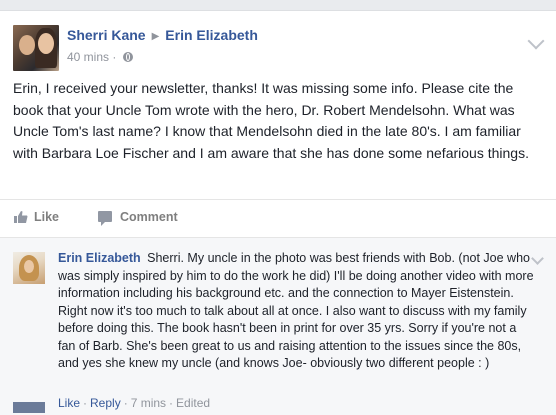 The width and height of the screenshot is (556, 415). I want to click on target-name-link: Erin Elizabeth, so click(211, 35).